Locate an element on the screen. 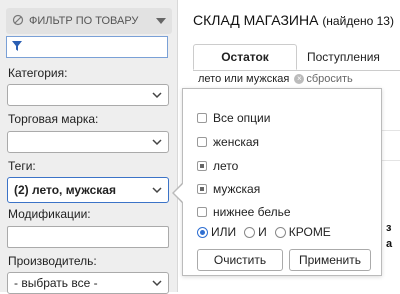 Image resolution: width=400 pixels, height=294 pixels. close-circle-icon: × is located at coordinates (299, 79).